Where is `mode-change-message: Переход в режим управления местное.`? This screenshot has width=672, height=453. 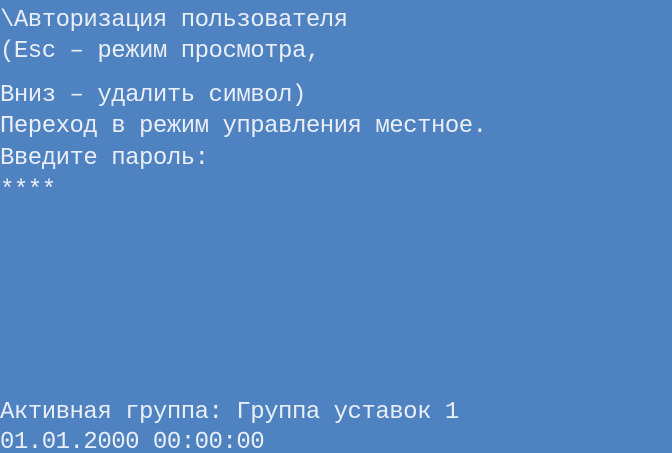
mode-change-message: Переход в режим управления местное. is located at coordinates (243, 126).